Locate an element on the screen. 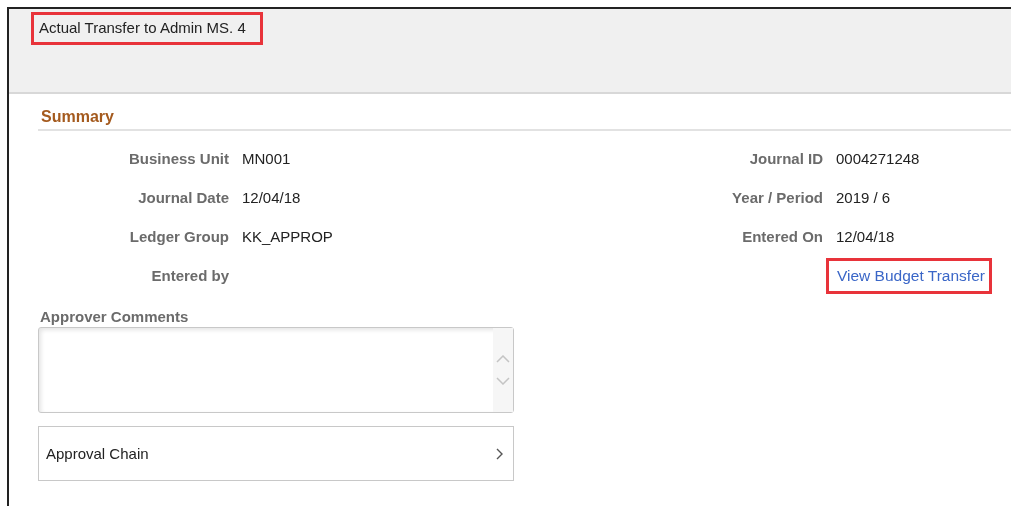 This screenshot has width=1011, height=506. approval-chain-button: Approval Chain is located at coordinates (276, 453).